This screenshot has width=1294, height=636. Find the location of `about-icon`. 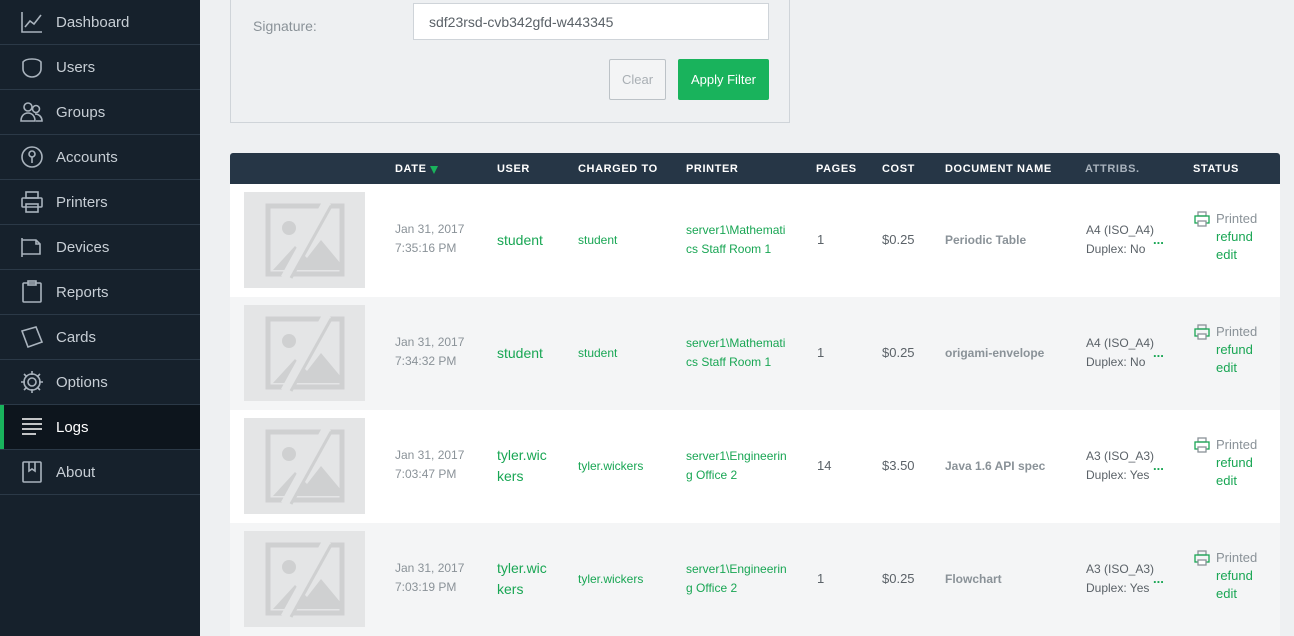

about-icon is located at coordinates (32, 472).